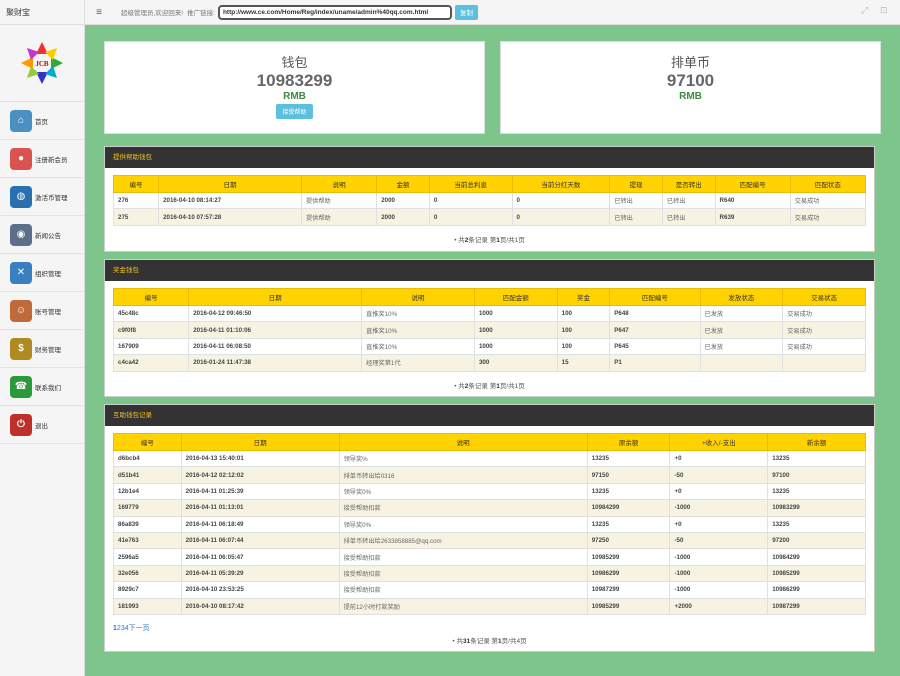 This screenshot has height=676, width=900. Describe the element at coordinates (260, 606) in the screenshot. I see `table-cell: 2016-04-10 08:17:42` at that location.